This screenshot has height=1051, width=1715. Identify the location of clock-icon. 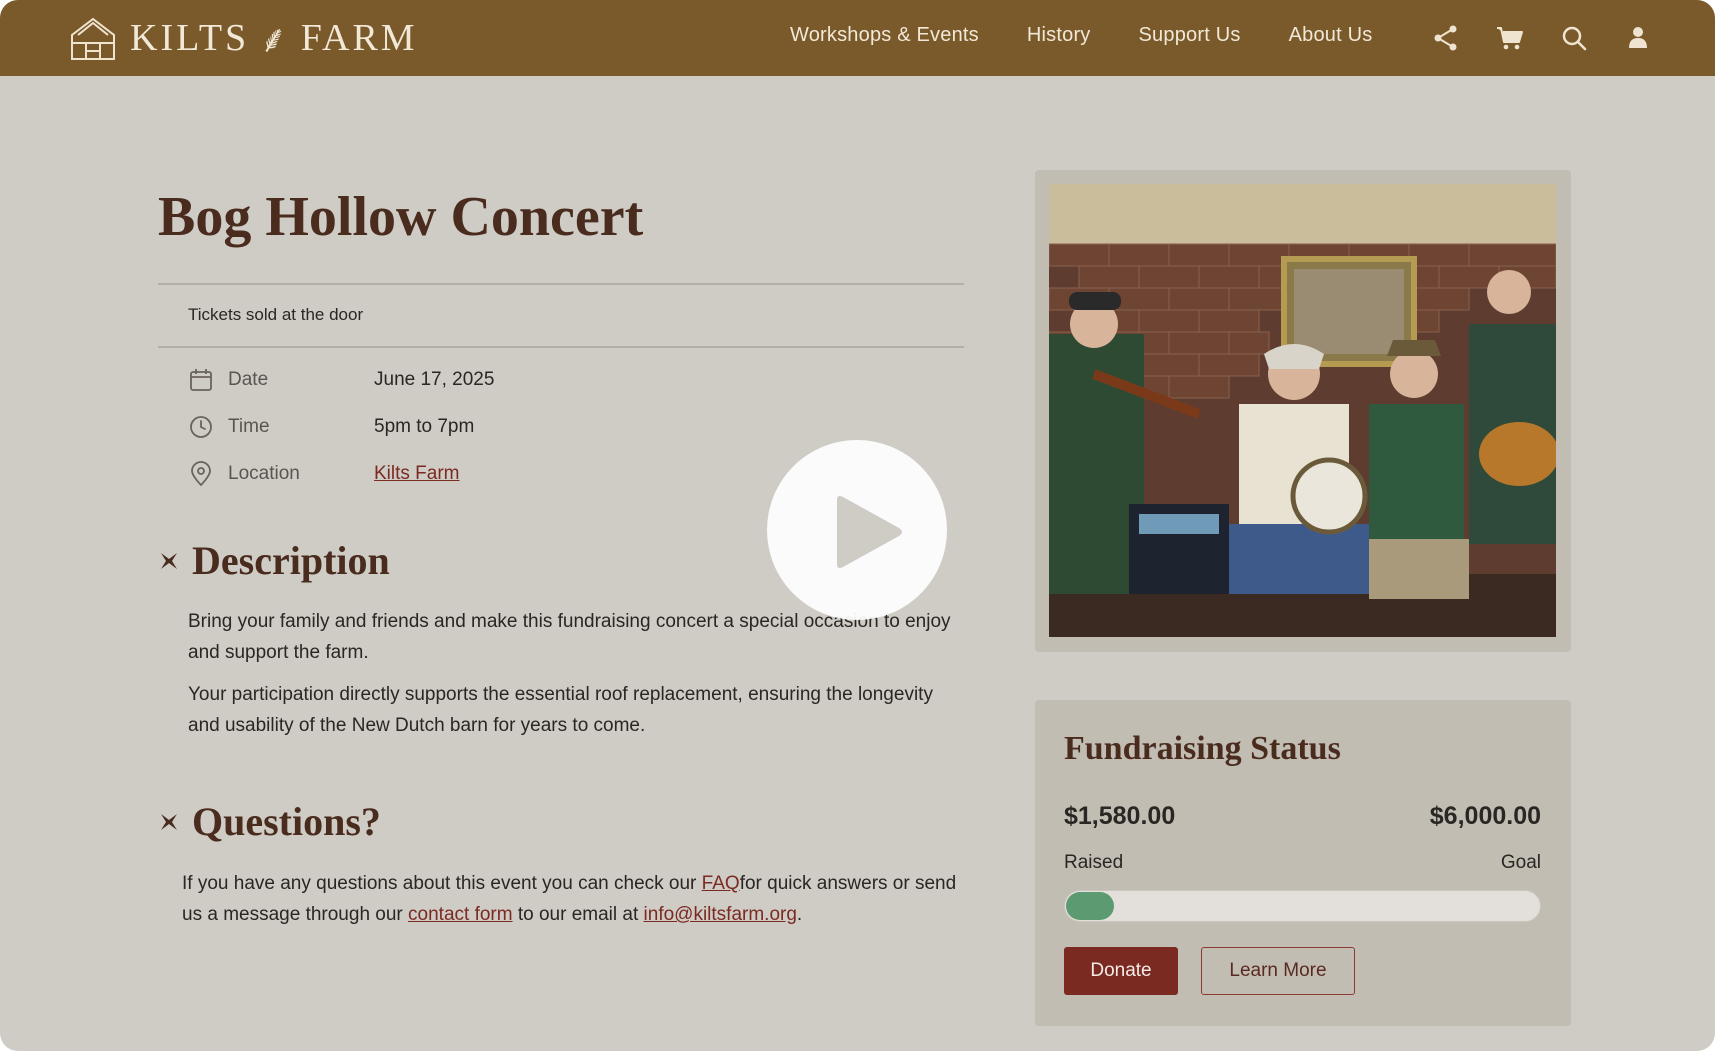
(201, 427).